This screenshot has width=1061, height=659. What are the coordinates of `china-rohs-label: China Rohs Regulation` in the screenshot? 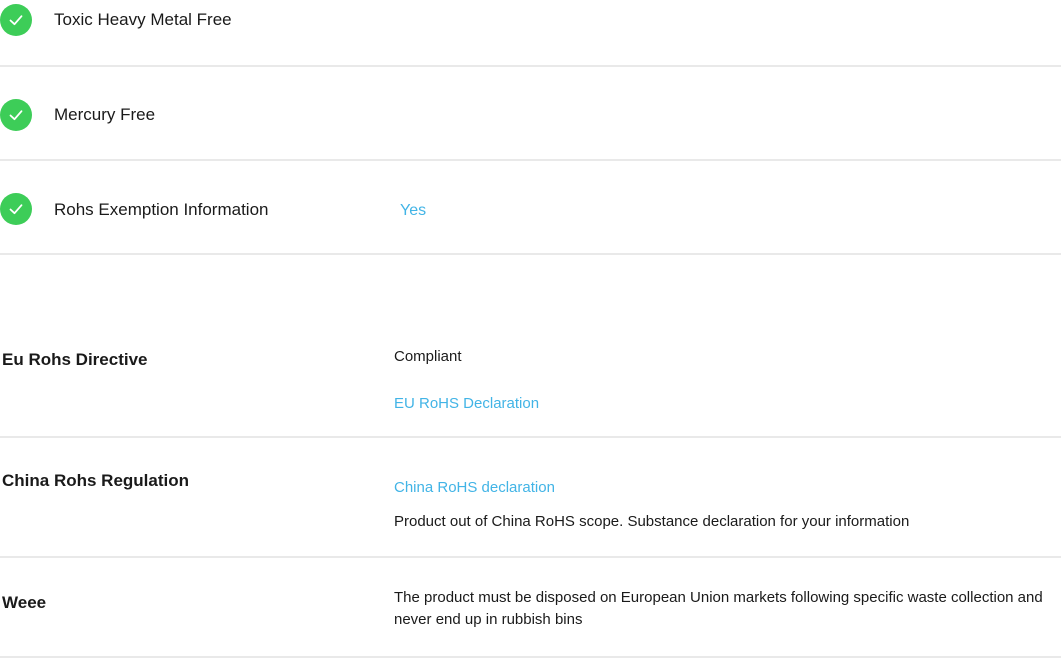 It's located at (95, 480).